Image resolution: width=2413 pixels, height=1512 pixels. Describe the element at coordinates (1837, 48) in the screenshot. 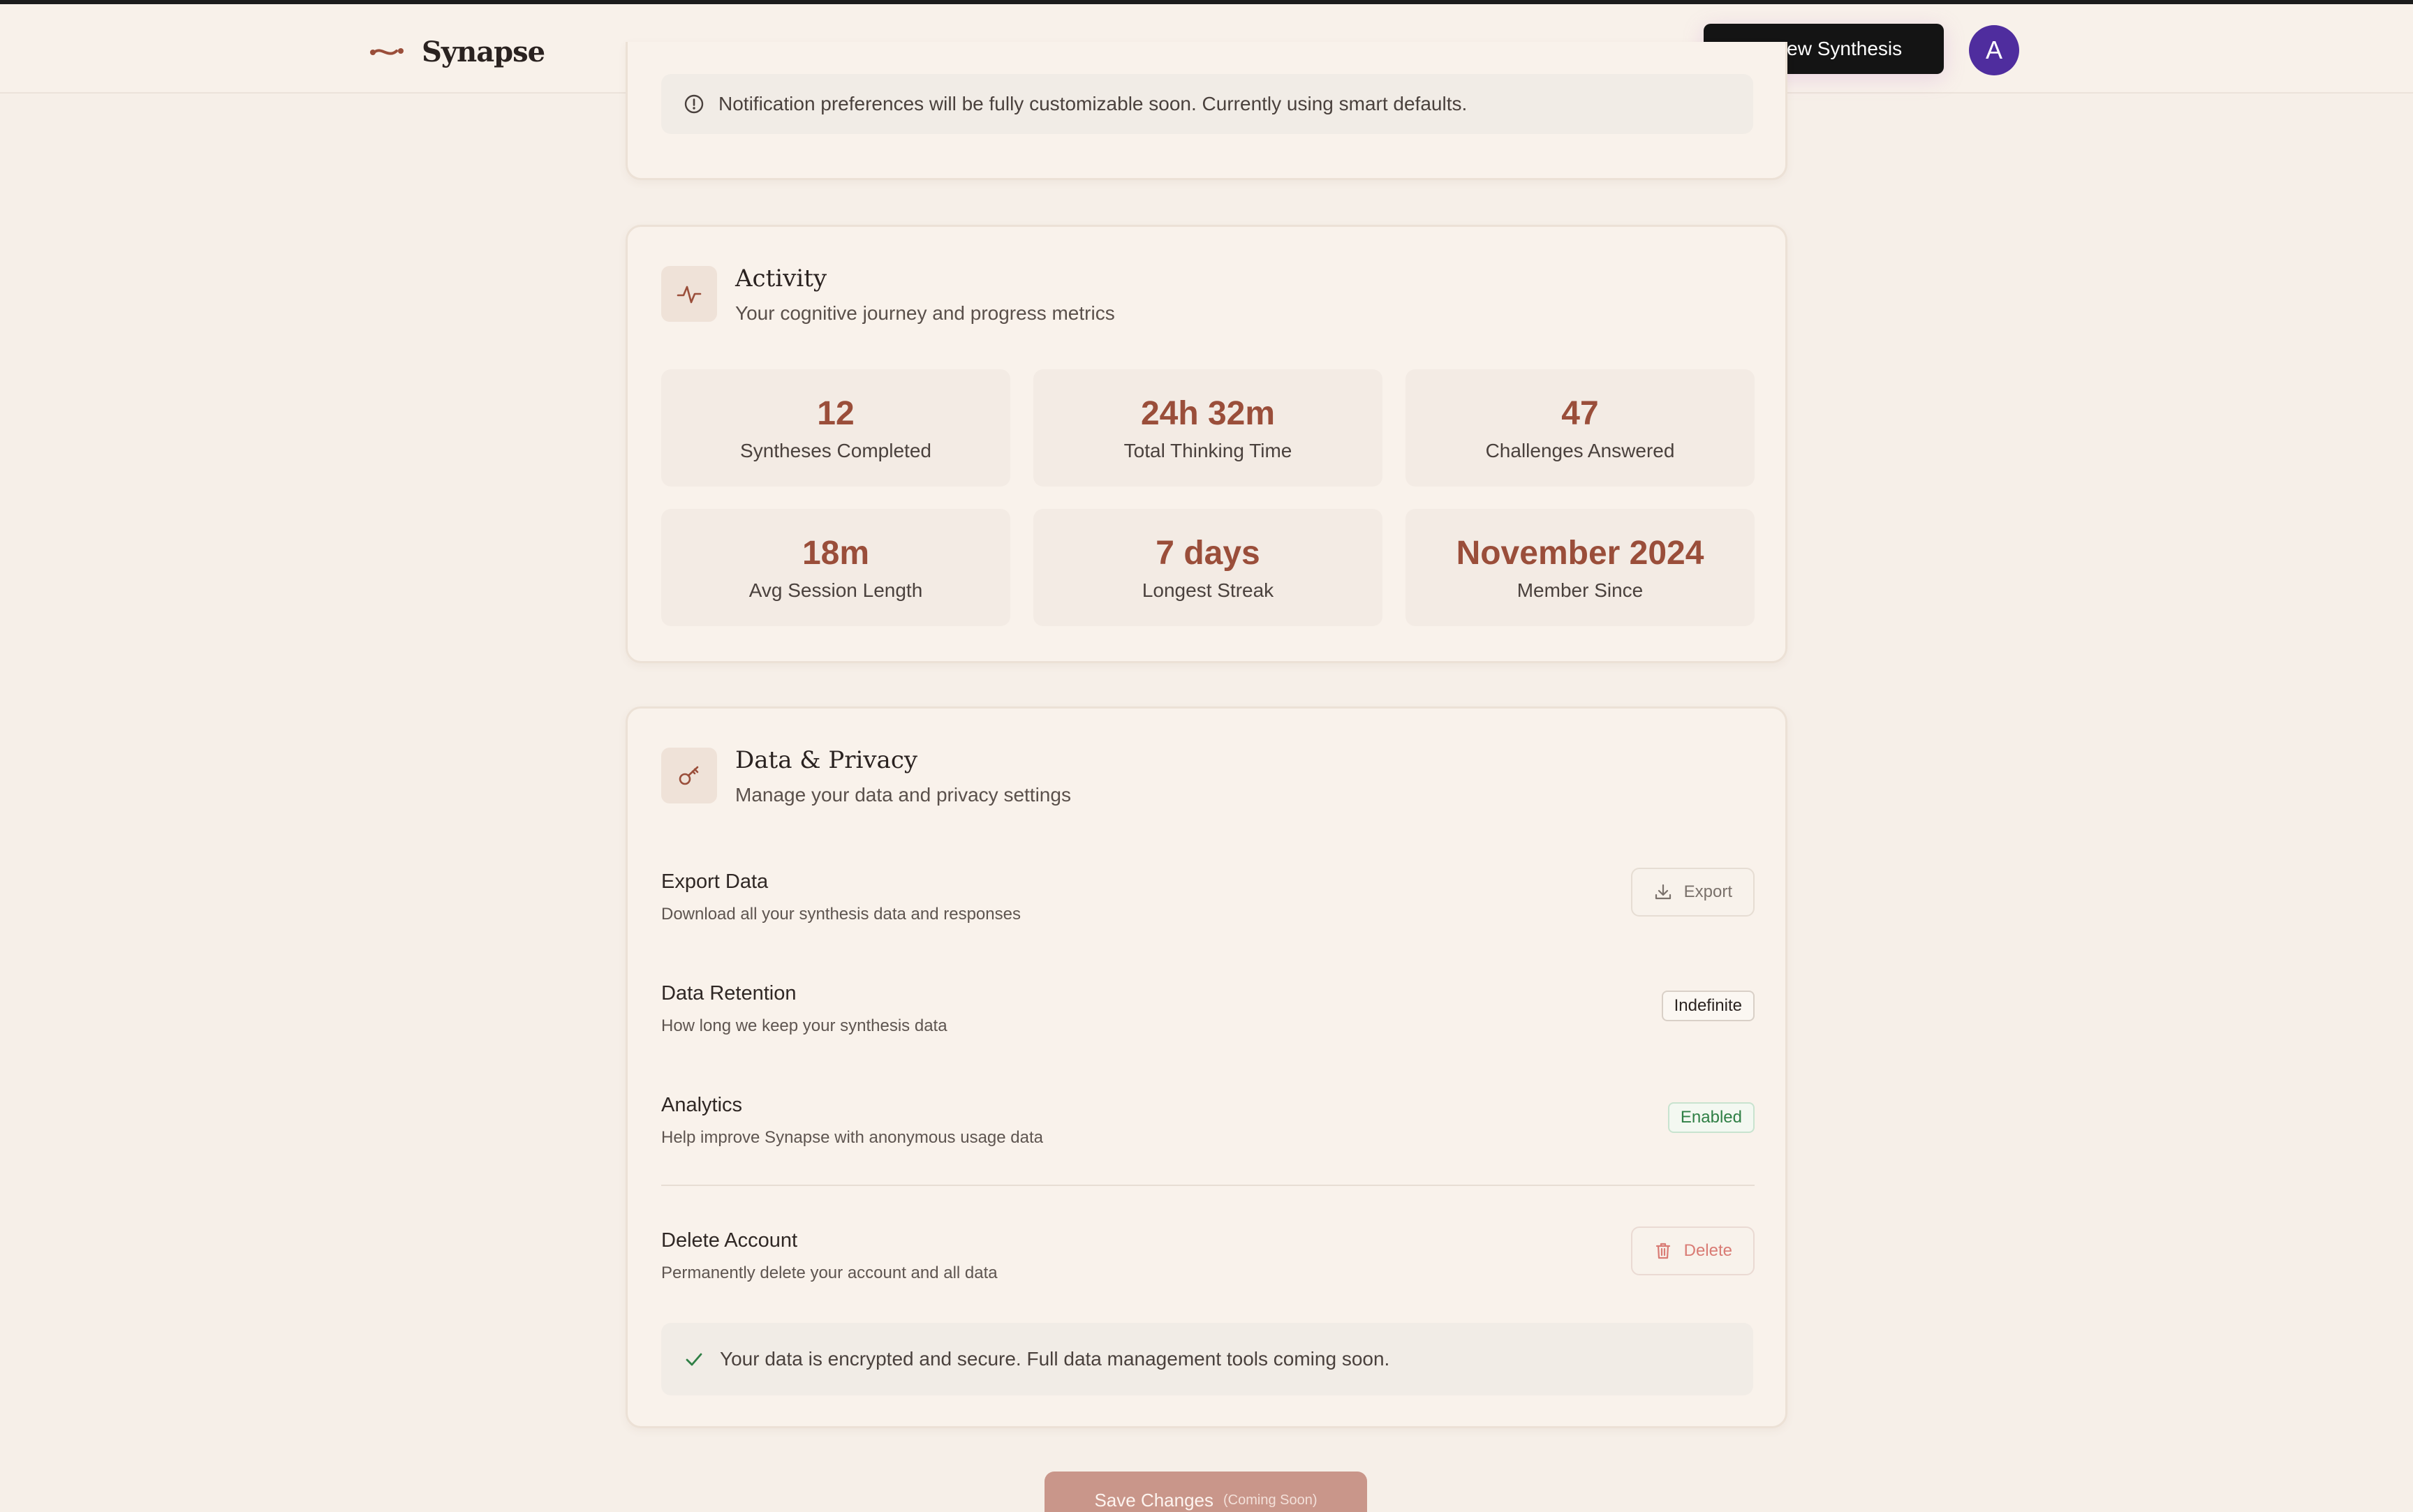

I see `new-synthesis-label: New Synthesis` at that location.